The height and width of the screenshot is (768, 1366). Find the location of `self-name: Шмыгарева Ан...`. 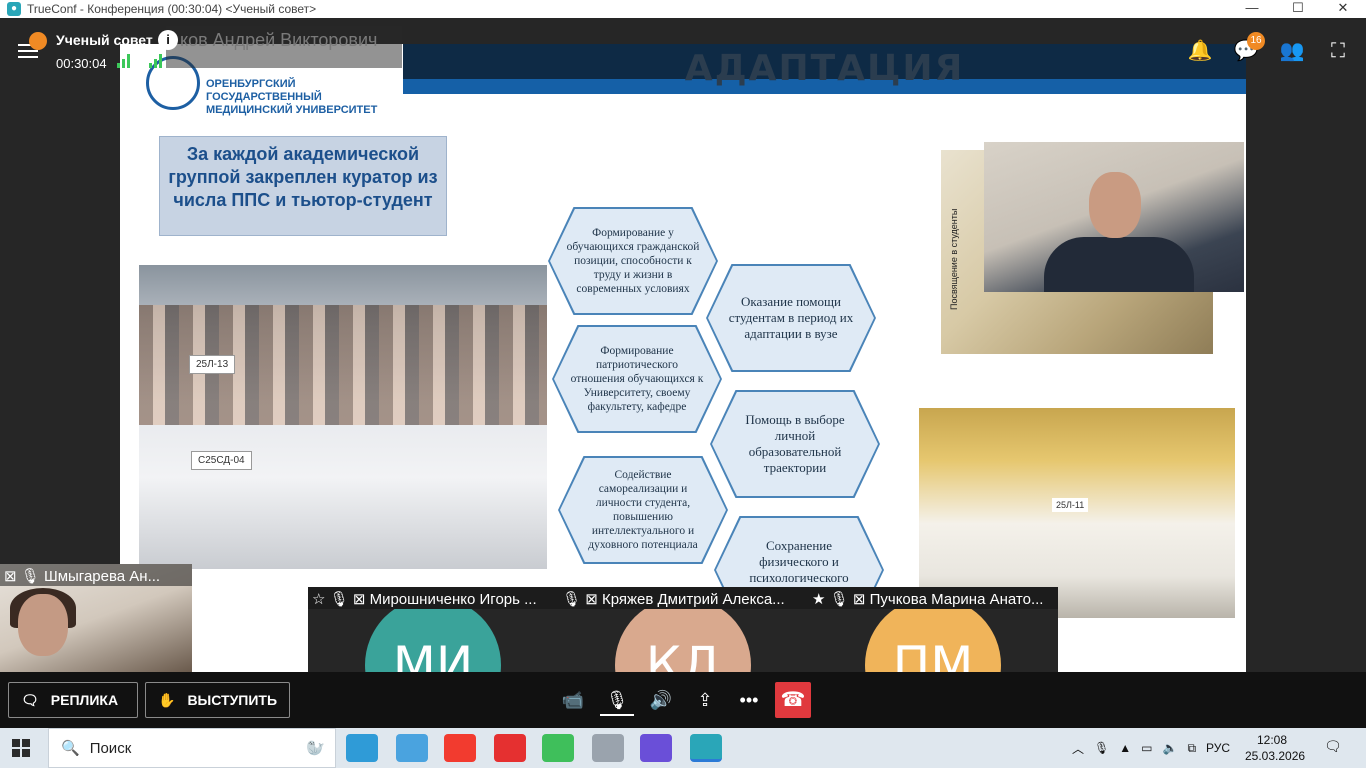

self-name: Шмыгарева Ан... is located at coordinates (102, 576).